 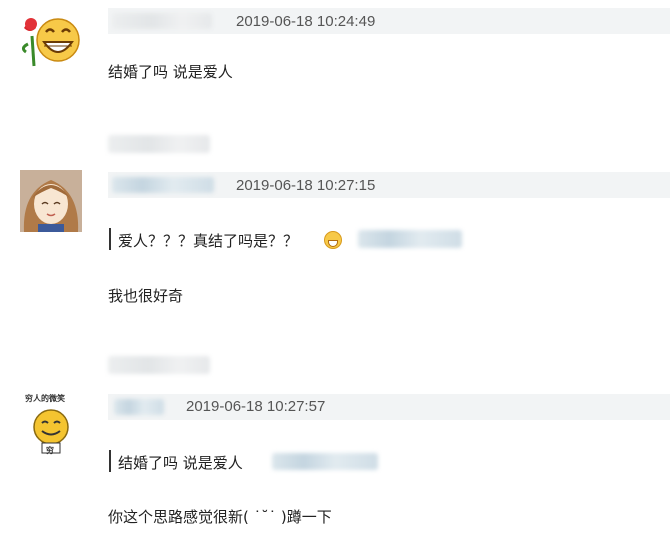 I want to click on comment-3-username-blurred, so click(x=139, y=407).